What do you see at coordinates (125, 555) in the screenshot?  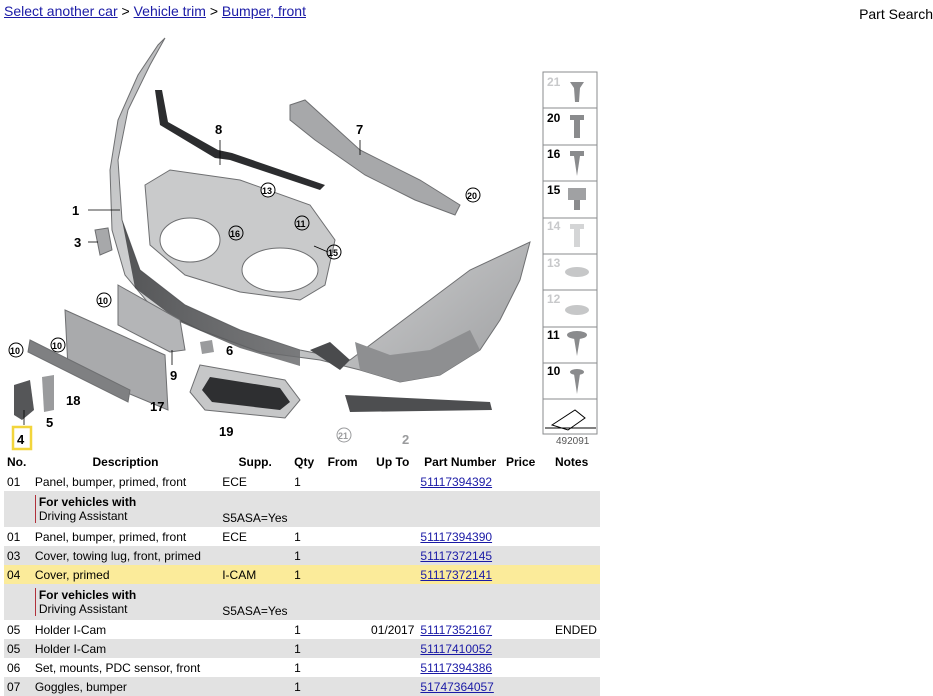 I see `cell-description: Cover, towing lug, front, primed` at bounding box center [125, 555].